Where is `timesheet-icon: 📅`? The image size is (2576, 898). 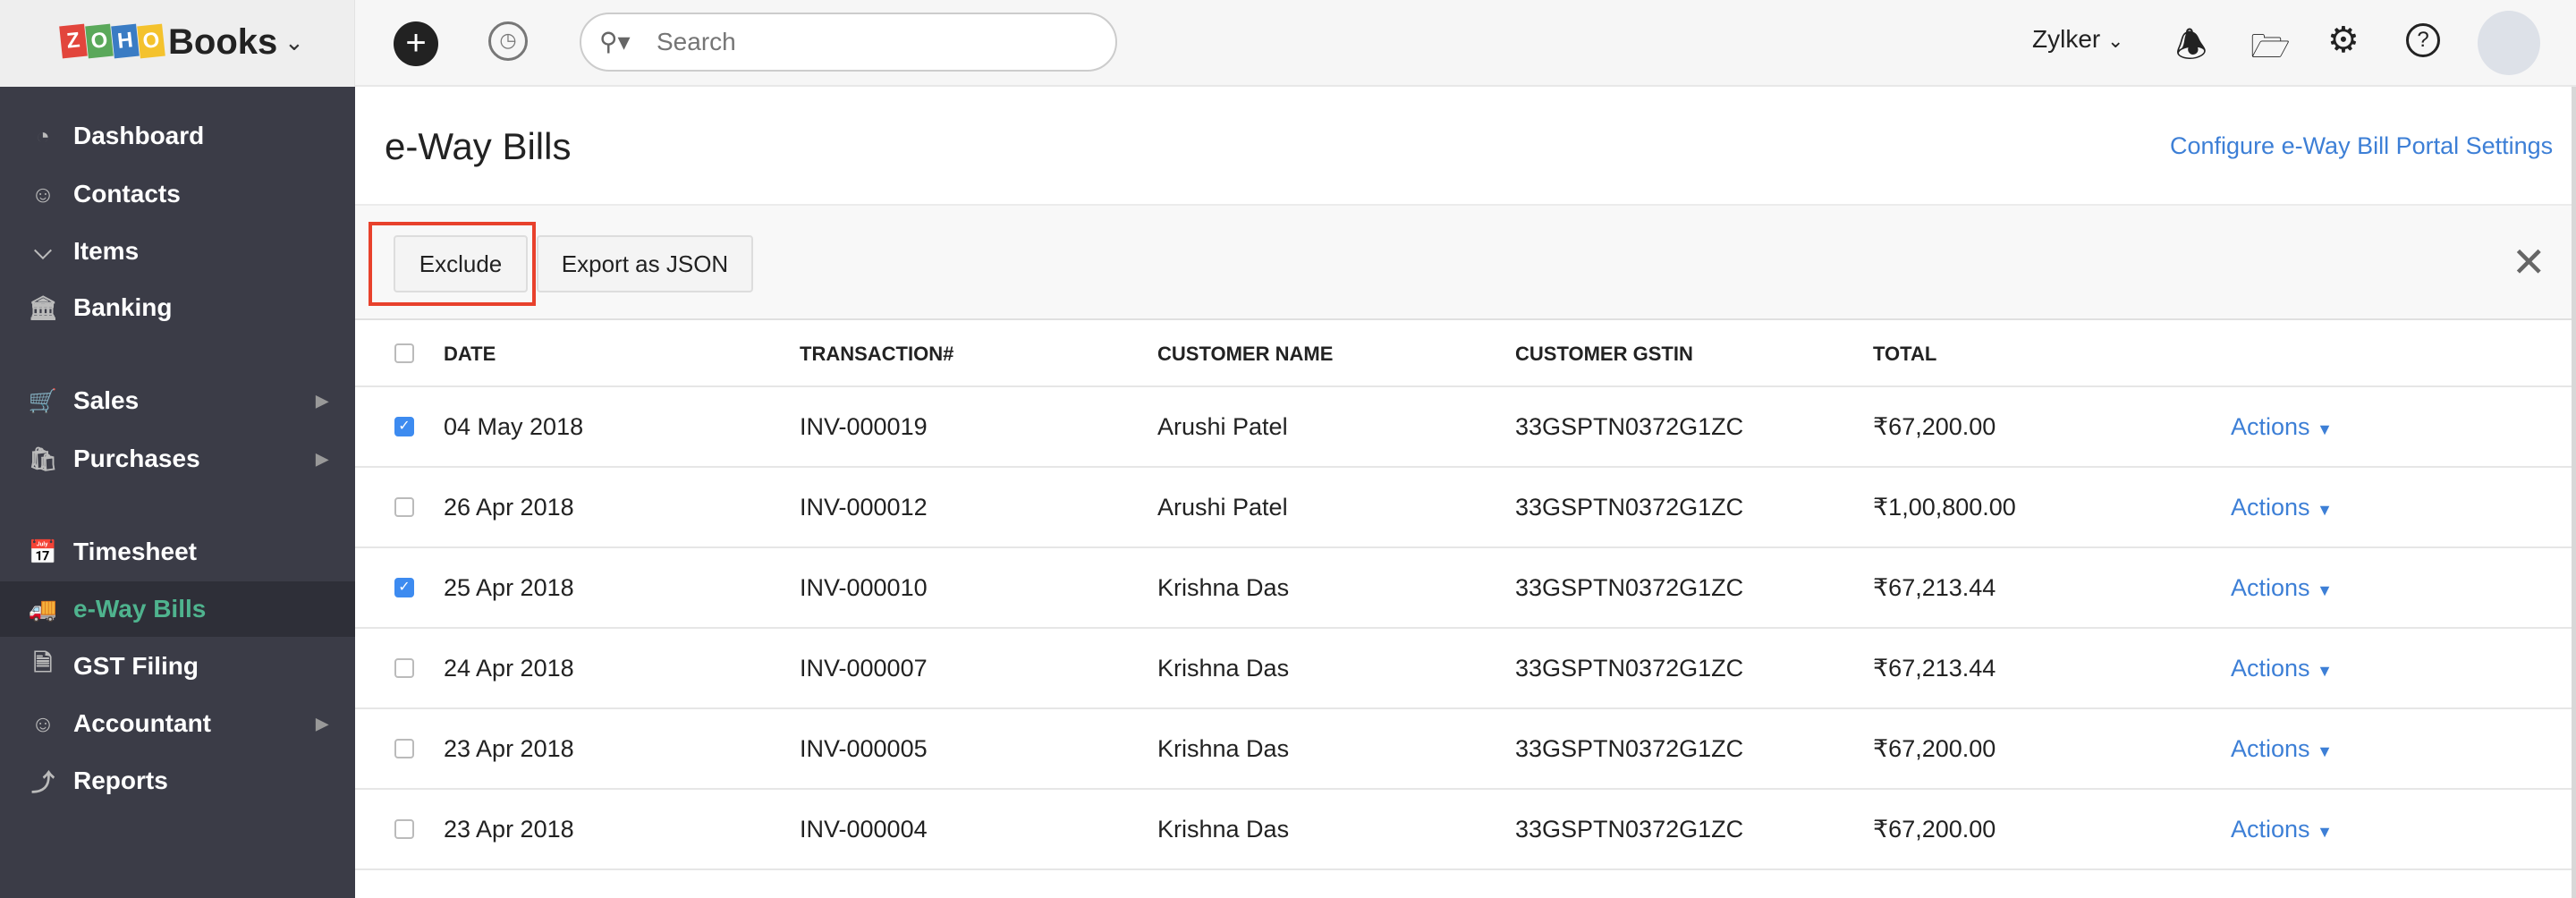 timesheet-icon: 📅 is located at coordinates (43, 551).